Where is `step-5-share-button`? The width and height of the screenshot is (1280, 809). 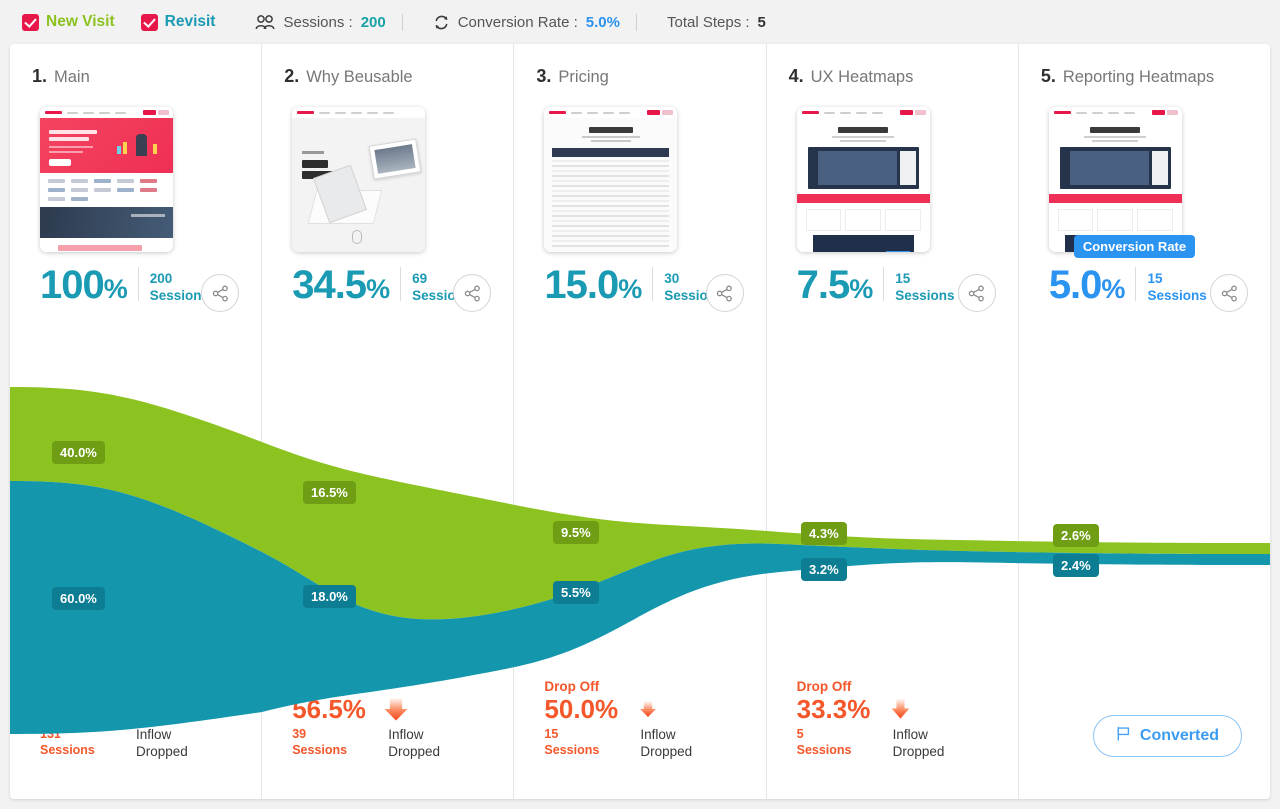
step-5-share-button is located at coordinates (1229, 293).